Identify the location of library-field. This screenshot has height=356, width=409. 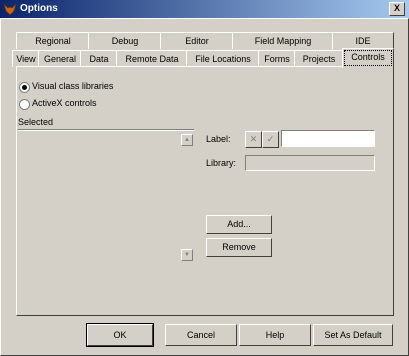
(310, 163).